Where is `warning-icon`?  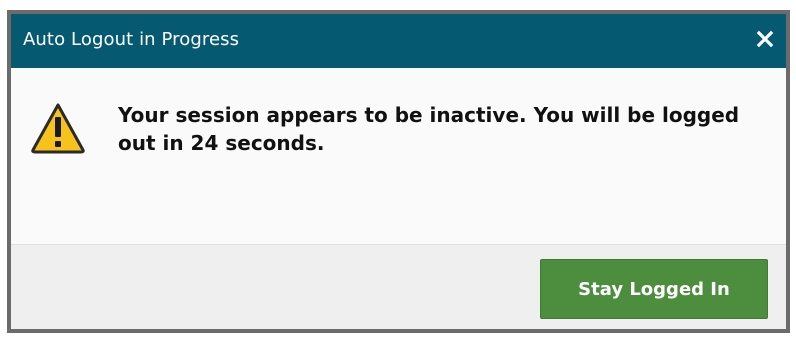 warning-icon is located at coordinates (58, 128).